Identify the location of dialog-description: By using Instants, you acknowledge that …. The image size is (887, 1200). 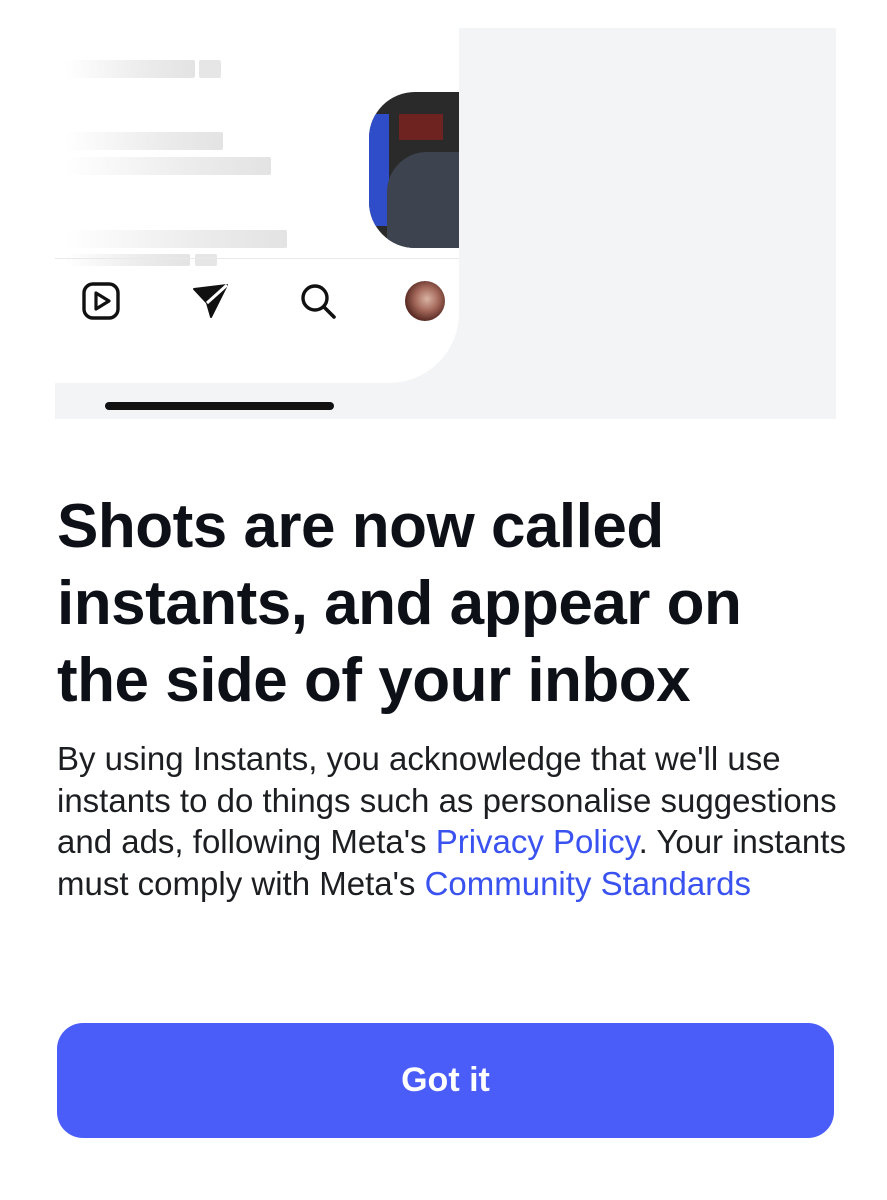
(457, 821).